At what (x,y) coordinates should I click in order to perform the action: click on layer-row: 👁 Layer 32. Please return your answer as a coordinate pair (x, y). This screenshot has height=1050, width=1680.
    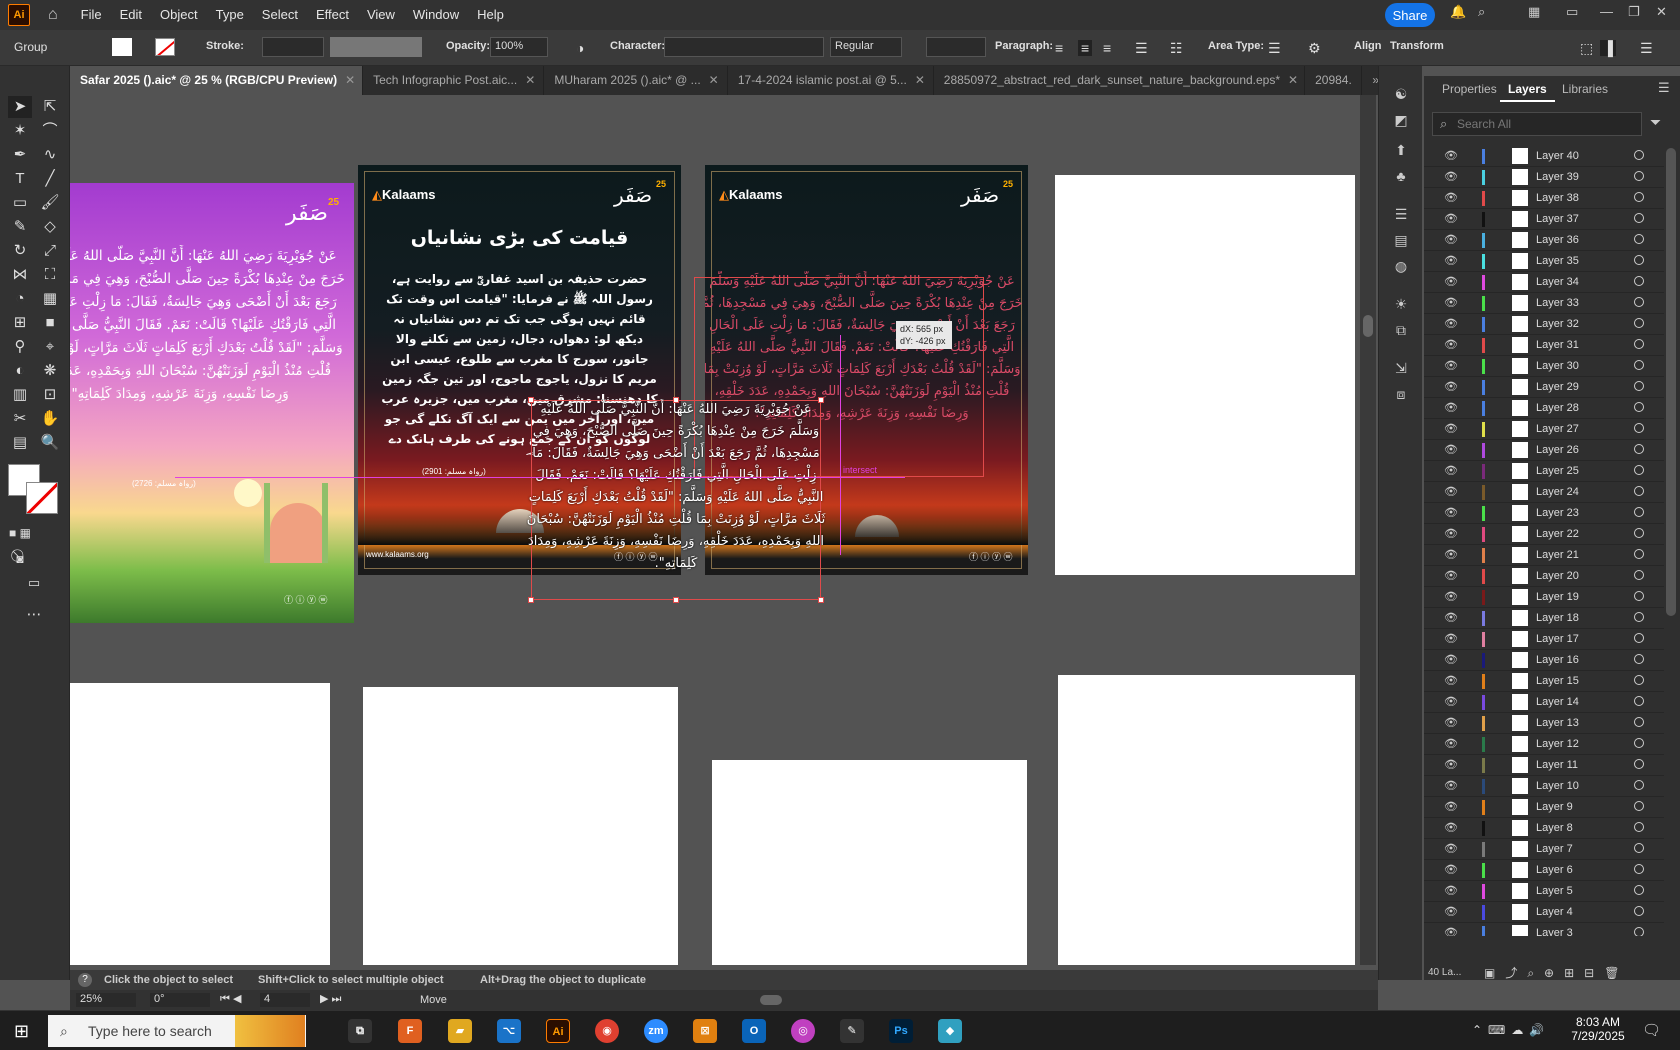
    Looking at the image, I should click on (1544, 324).